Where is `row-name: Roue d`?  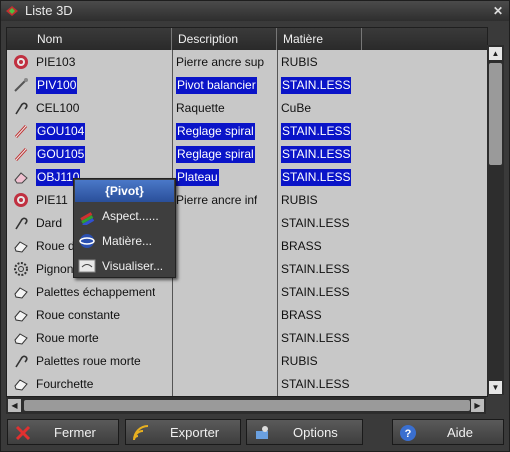
row-name: Roue d is located at coordinates (55, 246).